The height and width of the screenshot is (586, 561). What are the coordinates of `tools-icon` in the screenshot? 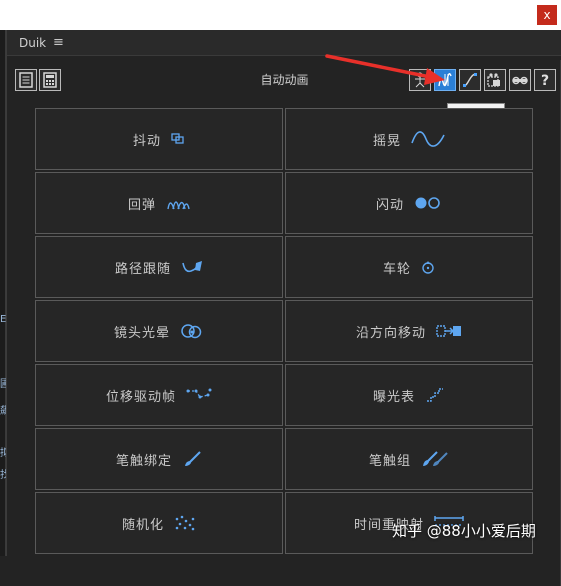 It's located at (520, 80).